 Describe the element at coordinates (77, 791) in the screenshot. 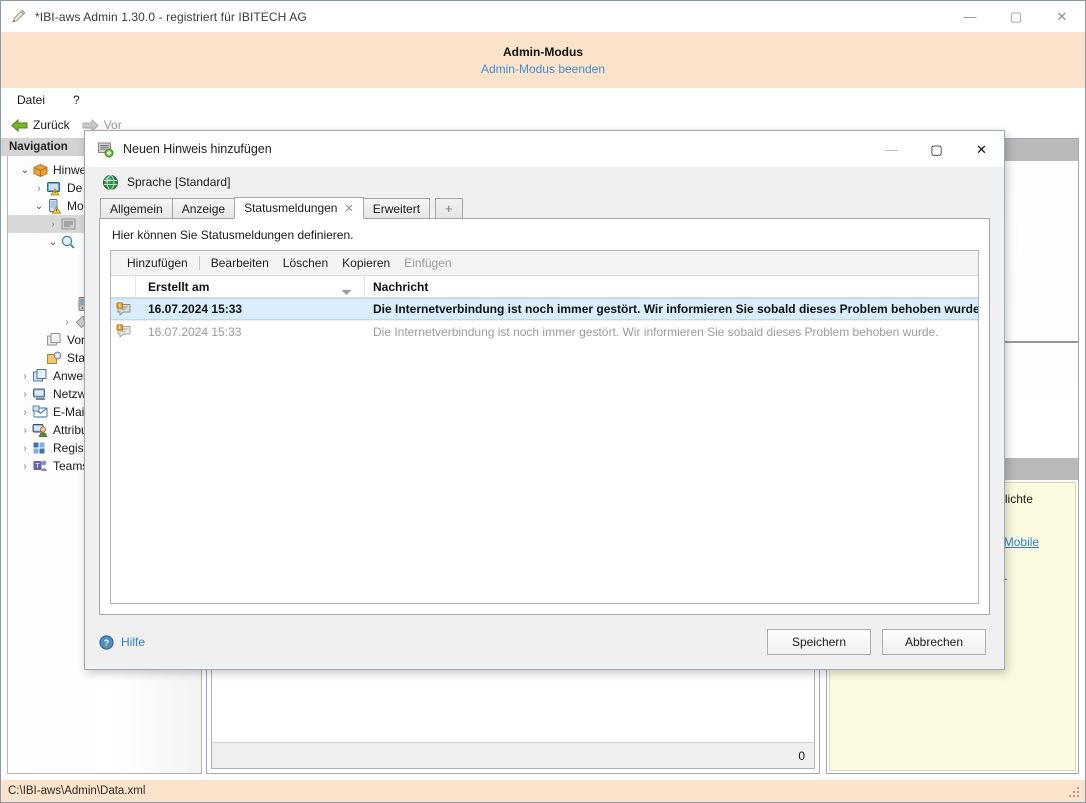

I see `status-bar-path: C:\IBI-aws\Admin\Data.xml` at that location.